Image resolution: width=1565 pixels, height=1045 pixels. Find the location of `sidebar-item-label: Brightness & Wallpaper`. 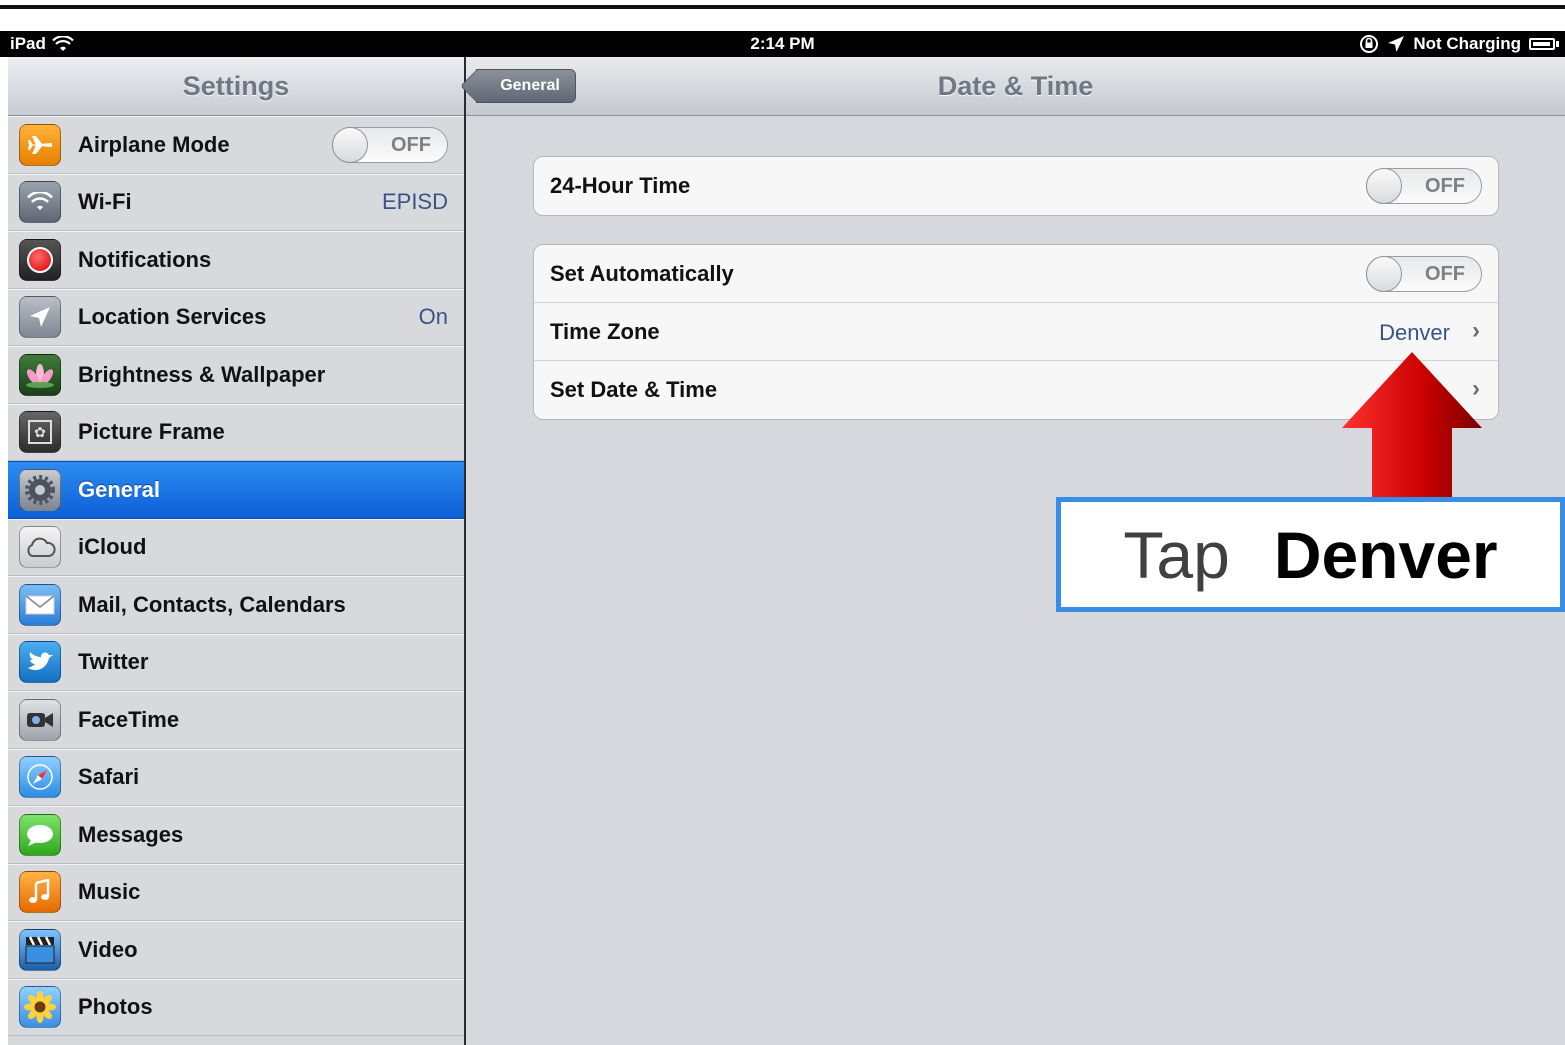

sidebar-item-label: Brightness & Wallpaper is located at coordinates (202, 374).